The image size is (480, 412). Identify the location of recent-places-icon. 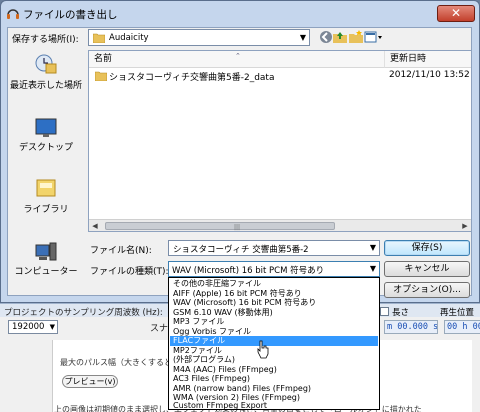
(46, 64).